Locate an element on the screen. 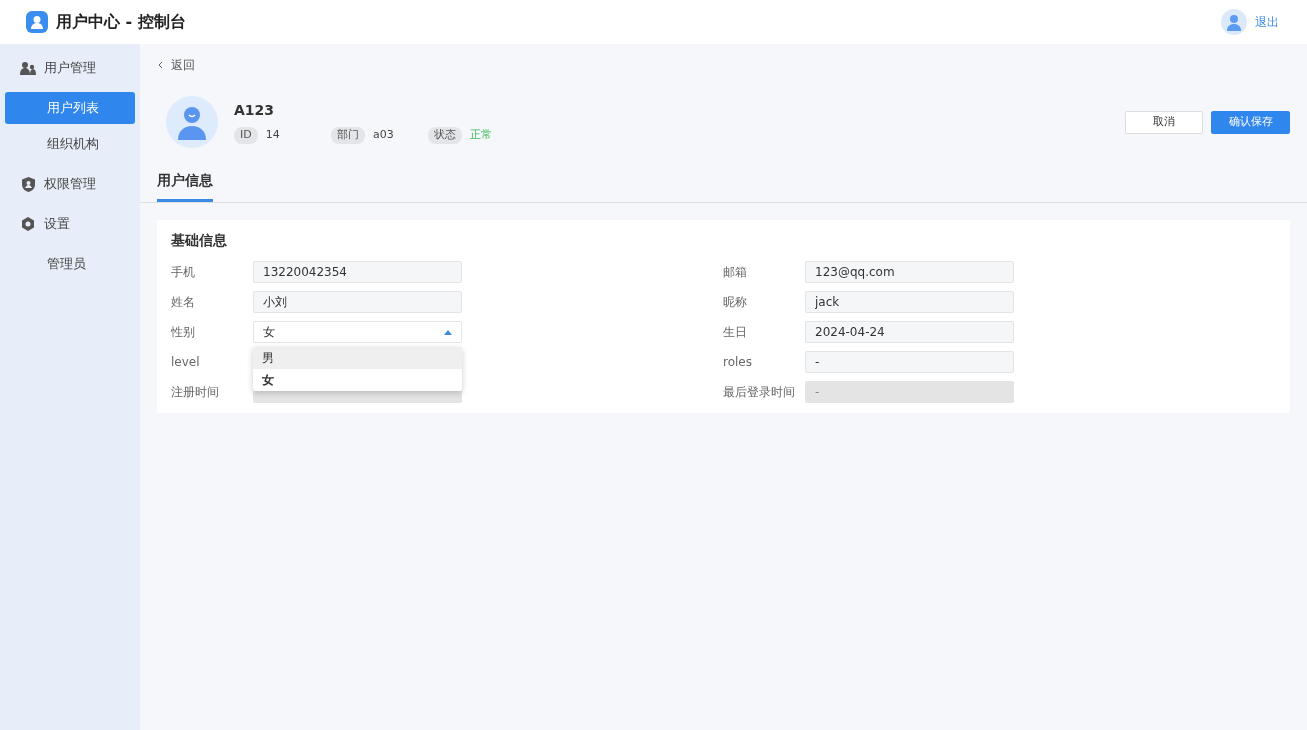  chevron-left-icon is located at coordinates (160, 65).